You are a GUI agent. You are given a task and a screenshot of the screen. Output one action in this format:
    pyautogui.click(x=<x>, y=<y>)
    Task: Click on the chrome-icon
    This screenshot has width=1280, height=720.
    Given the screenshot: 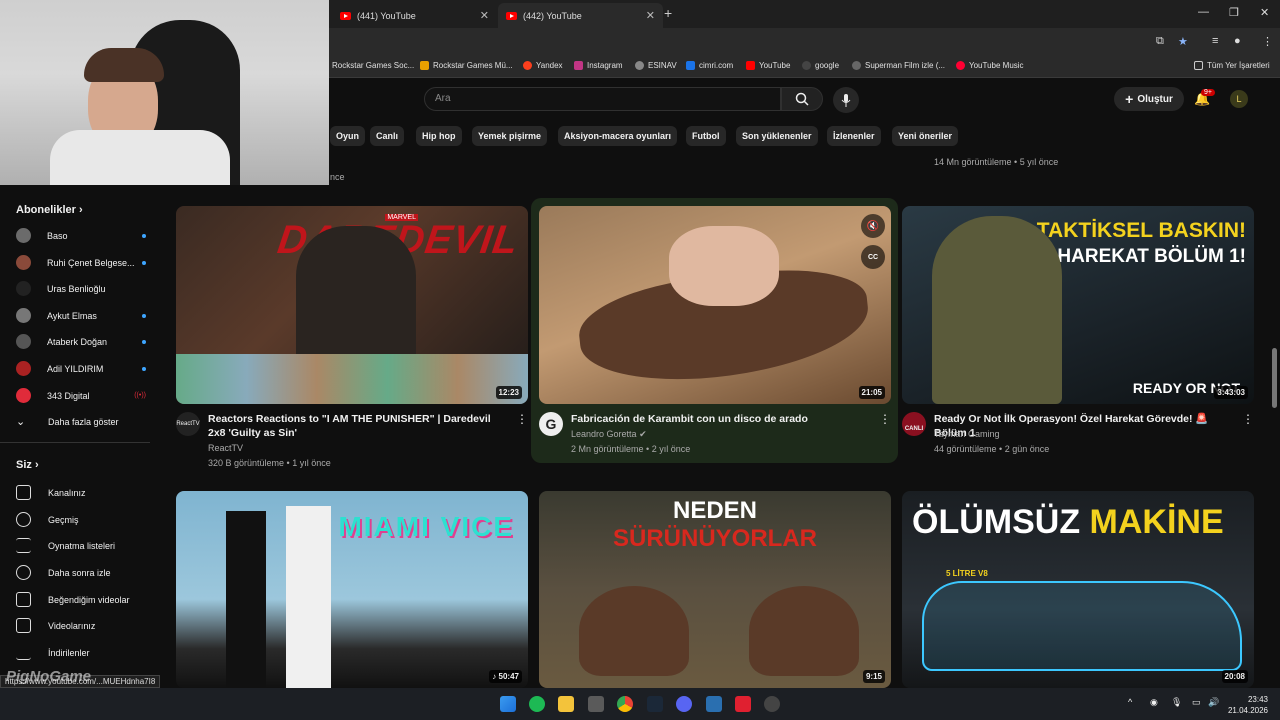 What is the action you would take?
    pyautogui.click(x=625, y=704)
    